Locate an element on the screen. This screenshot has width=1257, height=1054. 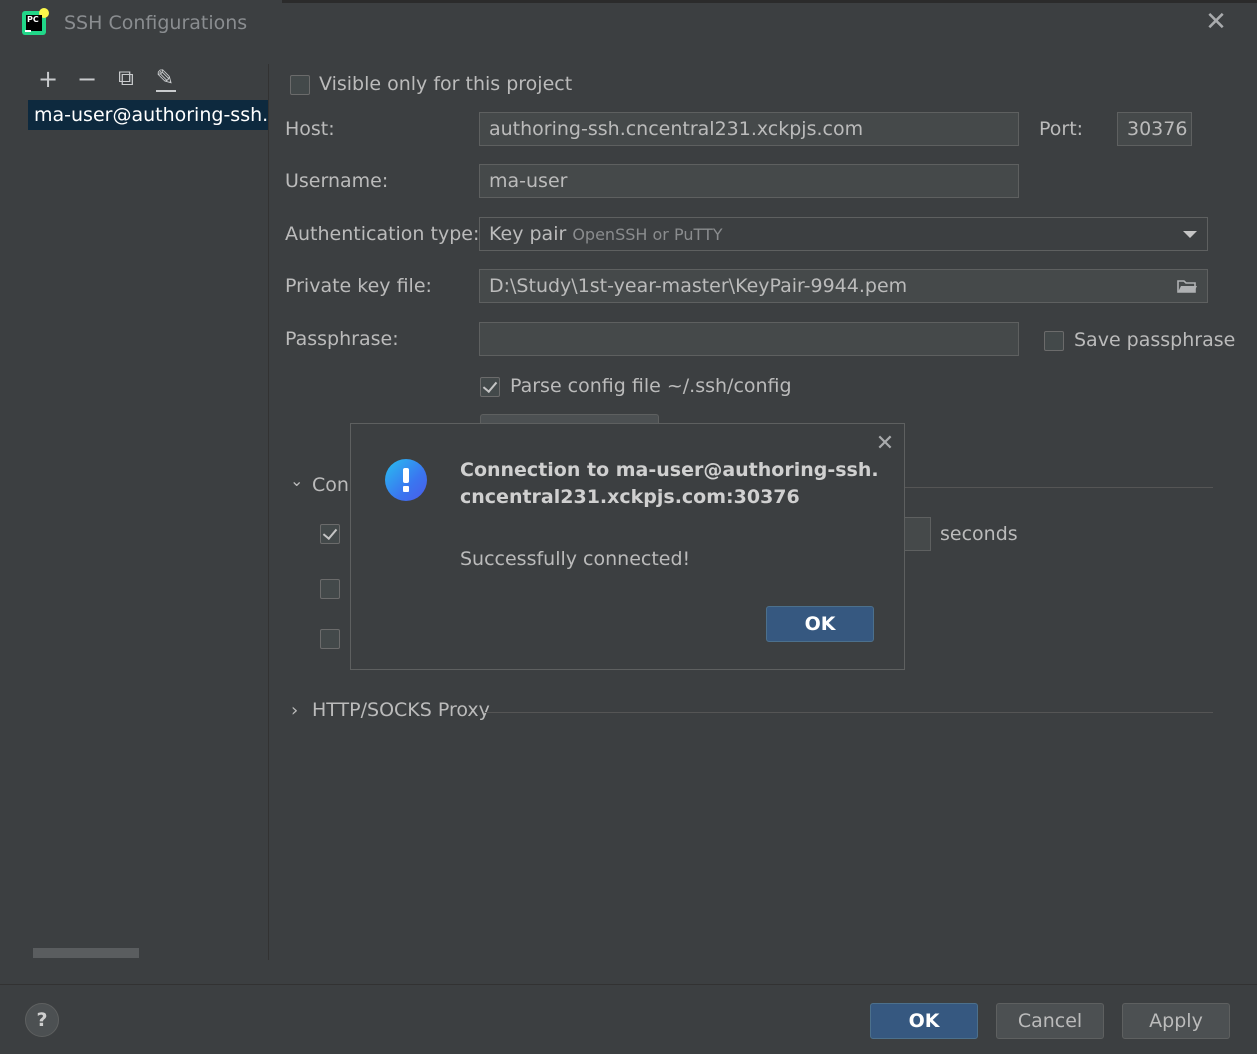
popup-ok-button: OK is located at coordinates (820, 624).